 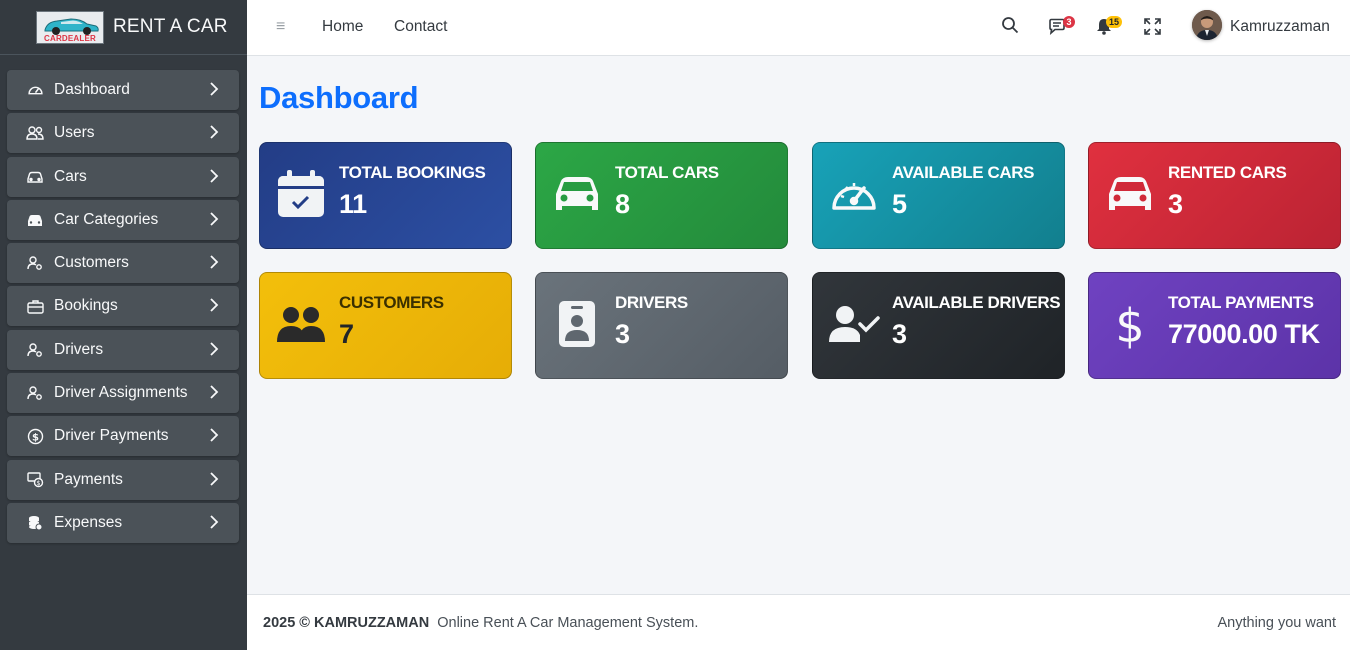 What do you see at coordinates (938, 325) in the screenshot?
I see `stat-card-available-drivers: AVAILABLE DRIVERS 3` at bounding box center [938, 325].